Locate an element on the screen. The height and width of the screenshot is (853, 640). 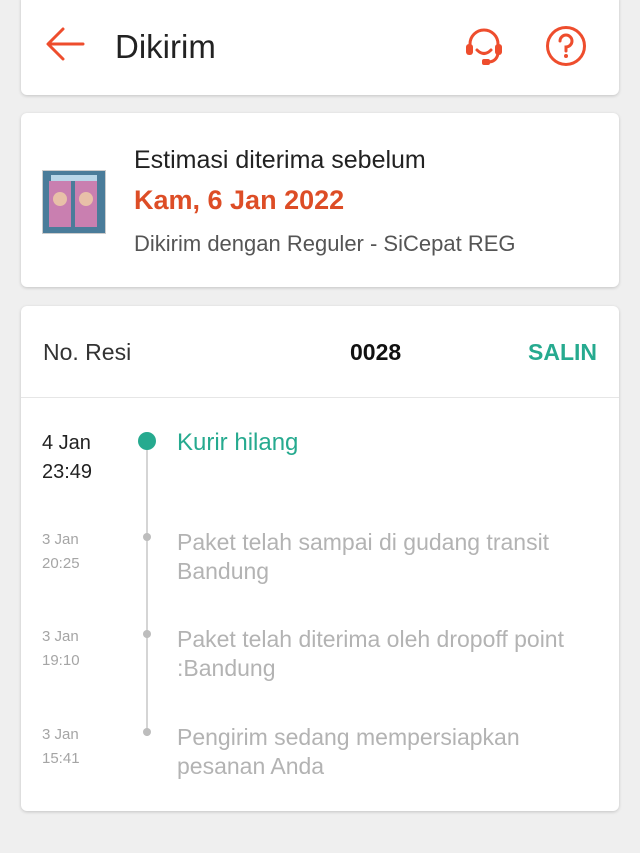
product-image-icon is located at coordinates (74, 202).